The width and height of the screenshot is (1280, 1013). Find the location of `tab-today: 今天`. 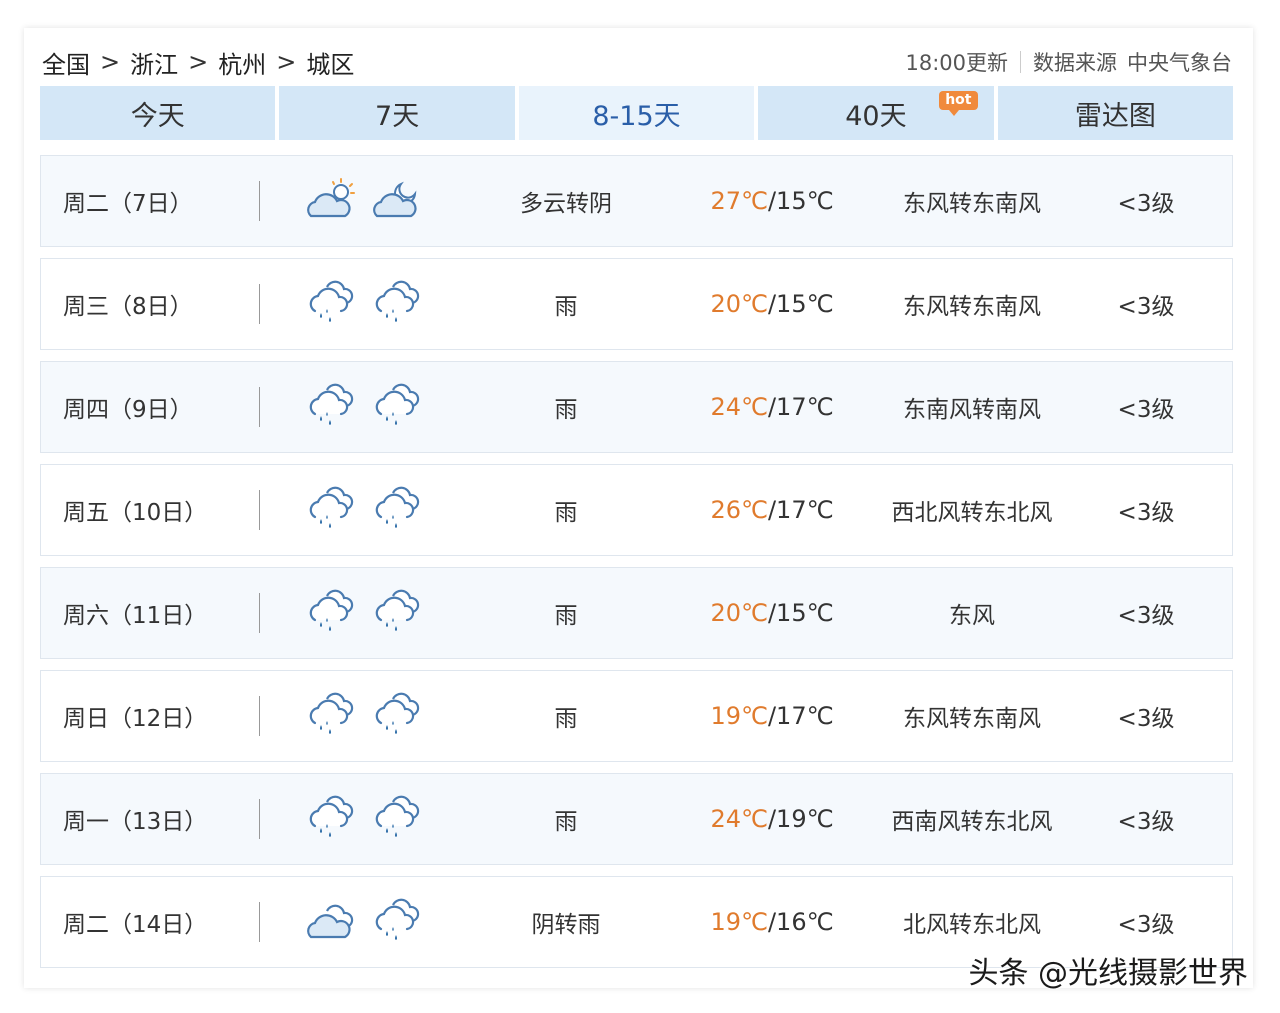

tab-today: 今天 is located at coordinates (158, 113).